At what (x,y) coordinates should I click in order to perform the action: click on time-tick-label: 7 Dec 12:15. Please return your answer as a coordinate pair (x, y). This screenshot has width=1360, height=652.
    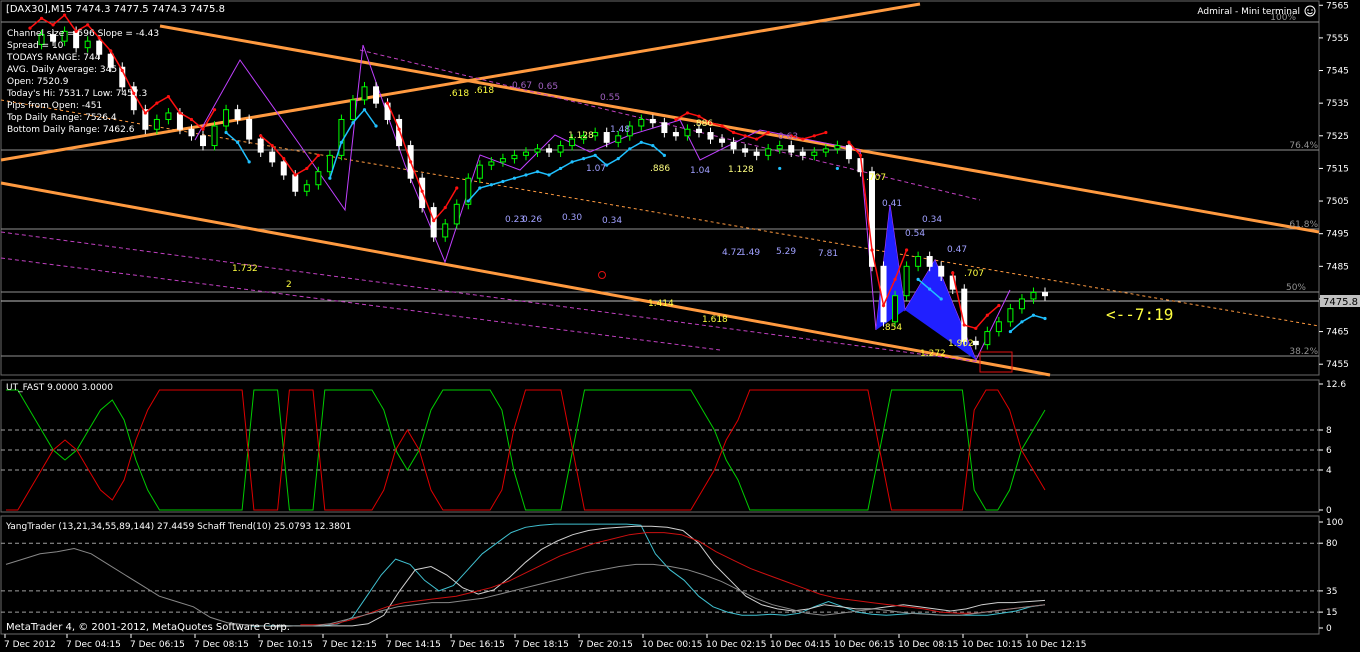
    Looking at the image, I should click on (349, 645).